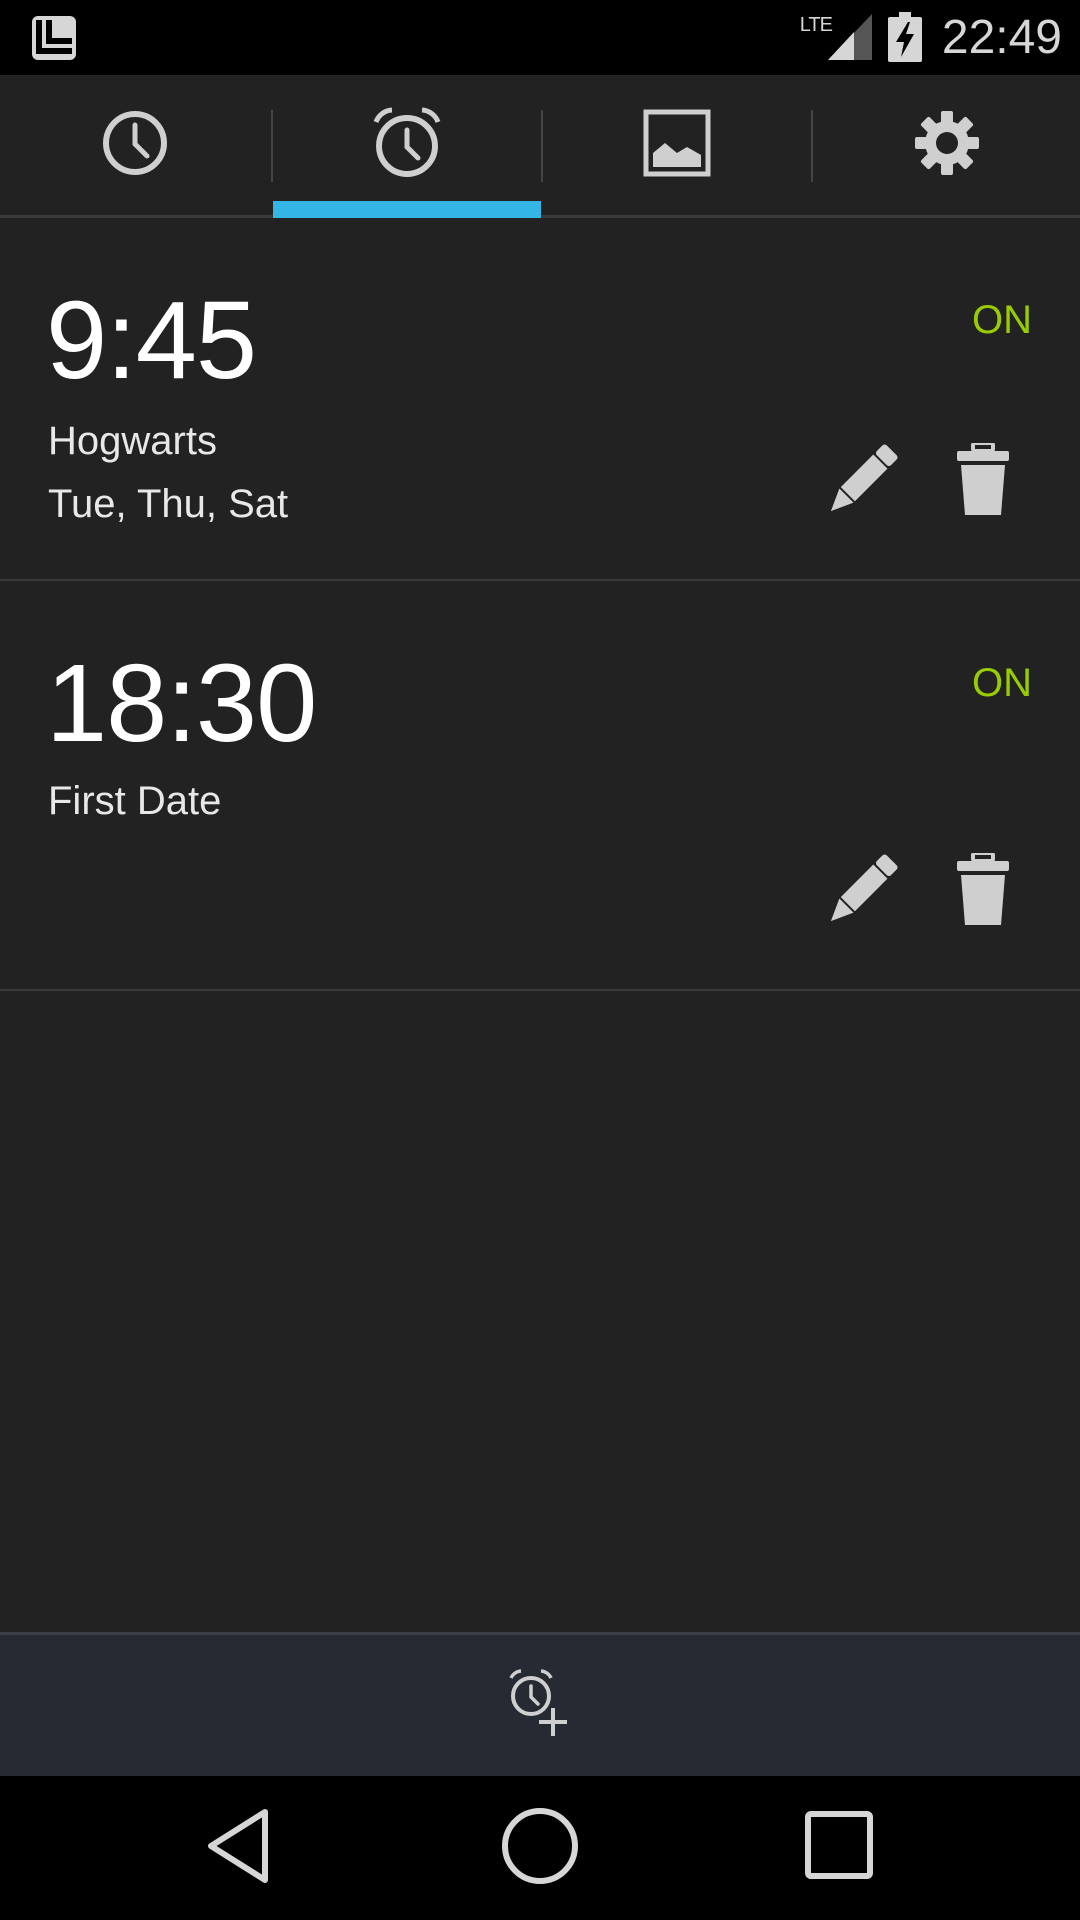 The width and height of the screenshot is (1080, 1920). I want to click on clock-icon, so click(135, 145).